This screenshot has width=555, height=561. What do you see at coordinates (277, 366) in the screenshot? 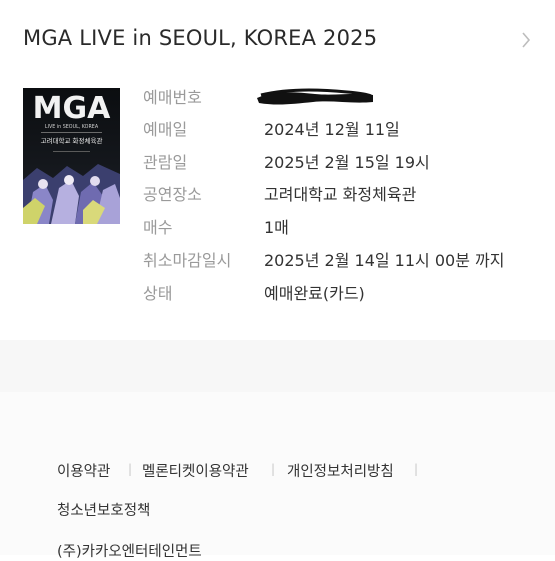
I see `section-divider` at bounding box center [277, 366].